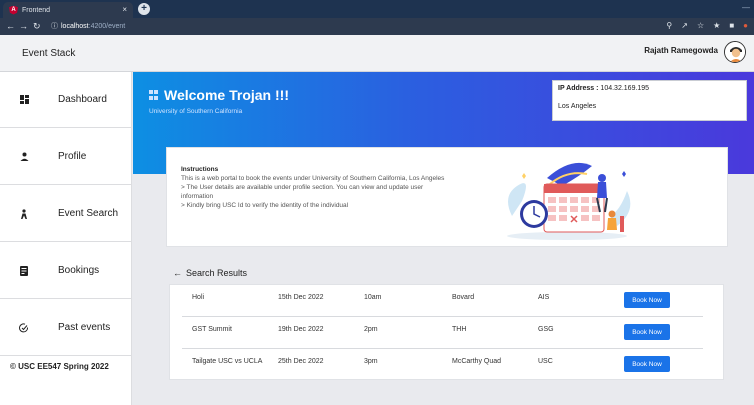  What do you see at coordinates (48, 53) in the screenshot?
I see `brand-title: Event Stack` at bounding box center [48, 53].